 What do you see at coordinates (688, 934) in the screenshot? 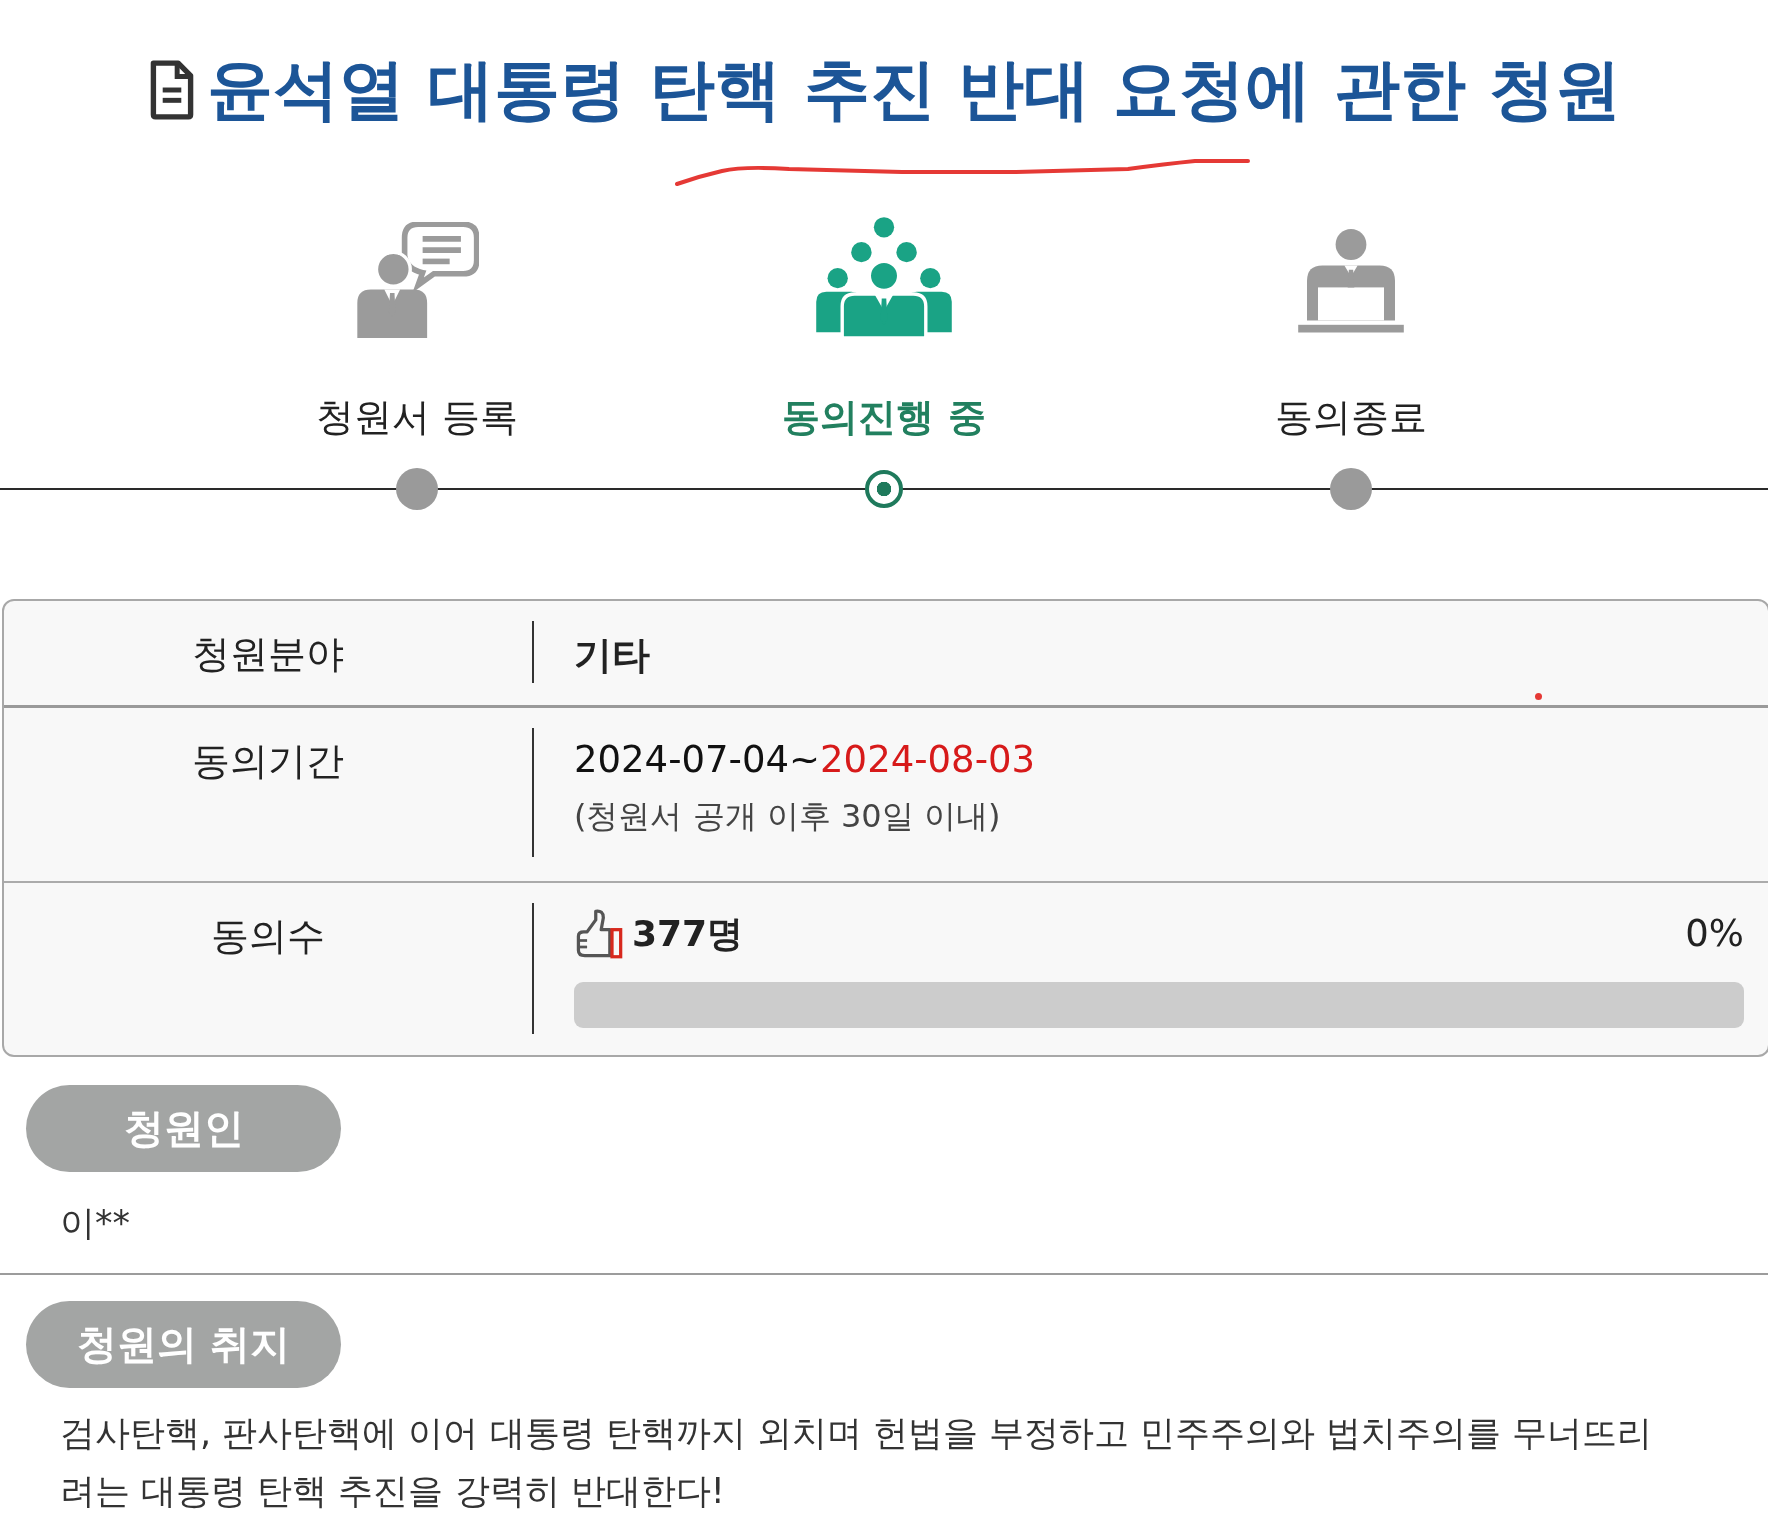
I see `agree-count: 377명` at bounding box center [688, 934].